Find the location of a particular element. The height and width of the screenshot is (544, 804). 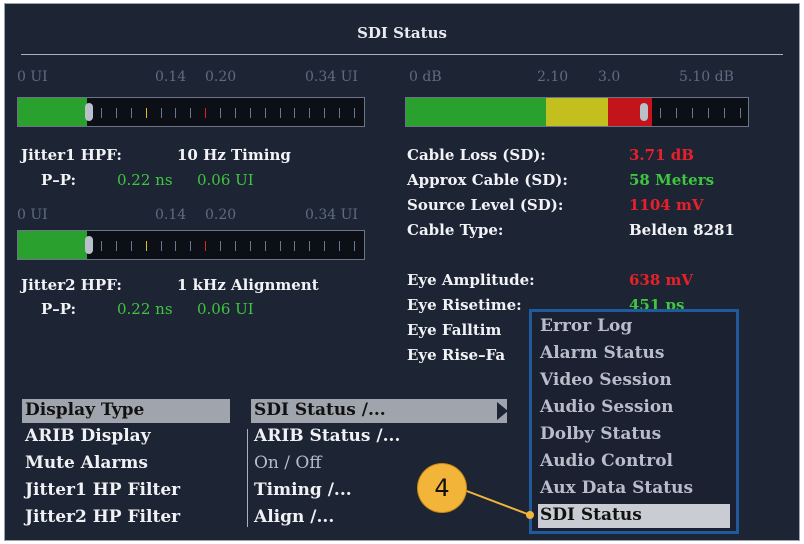

eye-rise-fall-label: Eye Rise–Fa is located at coordinates (456, 355).